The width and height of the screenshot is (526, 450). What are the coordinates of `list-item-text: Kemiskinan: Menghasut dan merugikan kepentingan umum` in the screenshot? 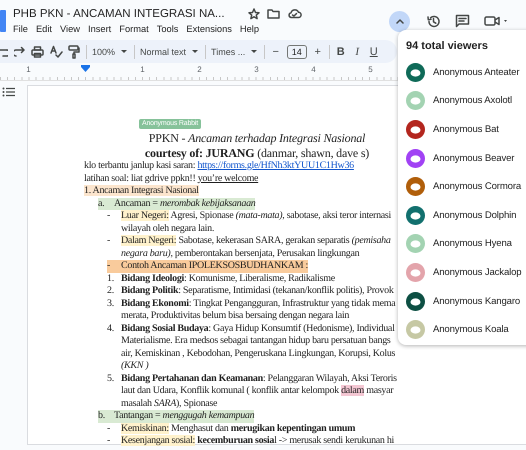 It's located at (238, 428).